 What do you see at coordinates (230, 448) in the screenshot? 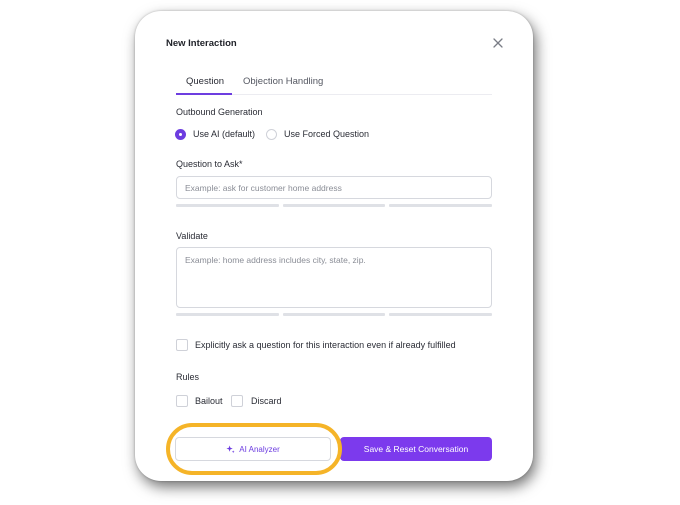
I see `sparkle-icon` at bounding box center [230, 448].